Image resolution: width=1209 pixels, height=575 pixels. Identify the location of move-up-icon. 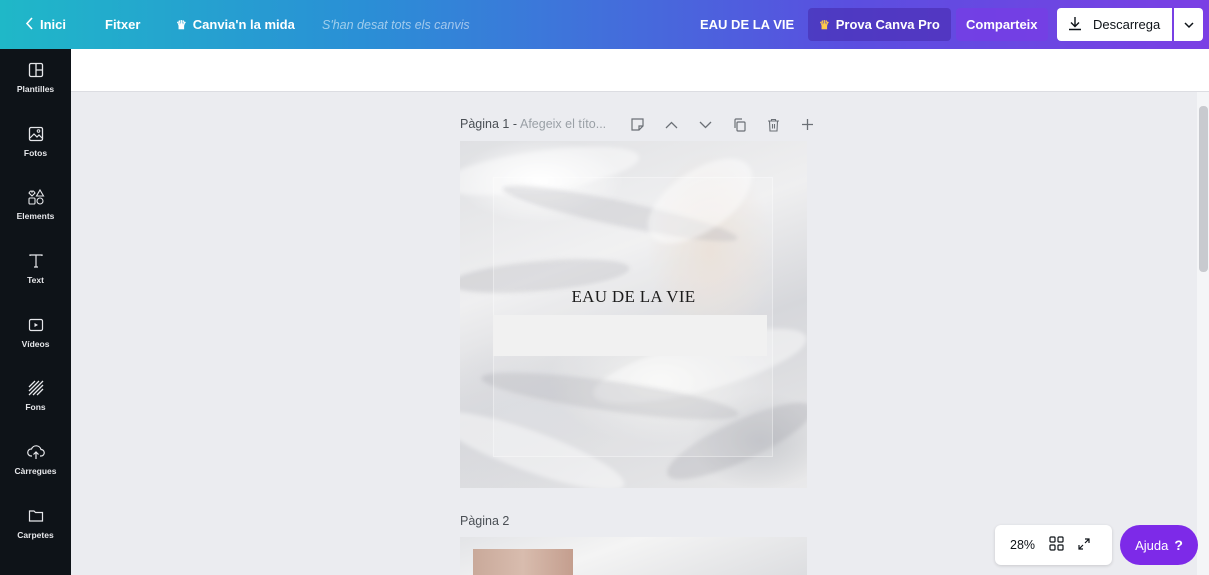
(671, 125).